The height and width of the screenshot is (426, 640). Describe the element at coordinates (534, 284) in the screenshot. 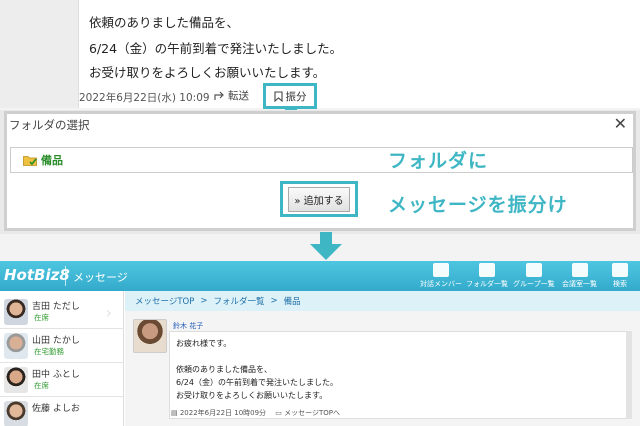

I see `nav-label: グループ一覧` at that location.